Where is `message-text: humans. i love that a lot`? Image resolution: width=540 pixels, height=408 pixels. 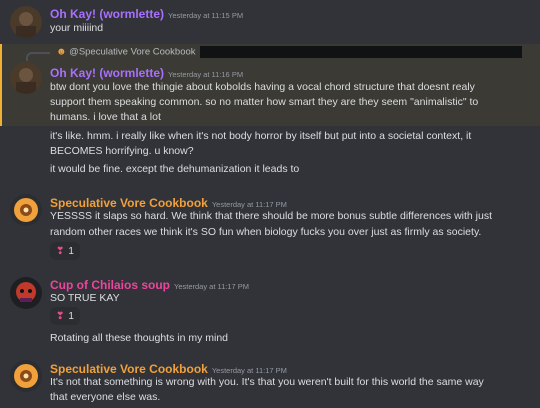
message-text: humans. i love that a lot is located at coordinates (105, 117).